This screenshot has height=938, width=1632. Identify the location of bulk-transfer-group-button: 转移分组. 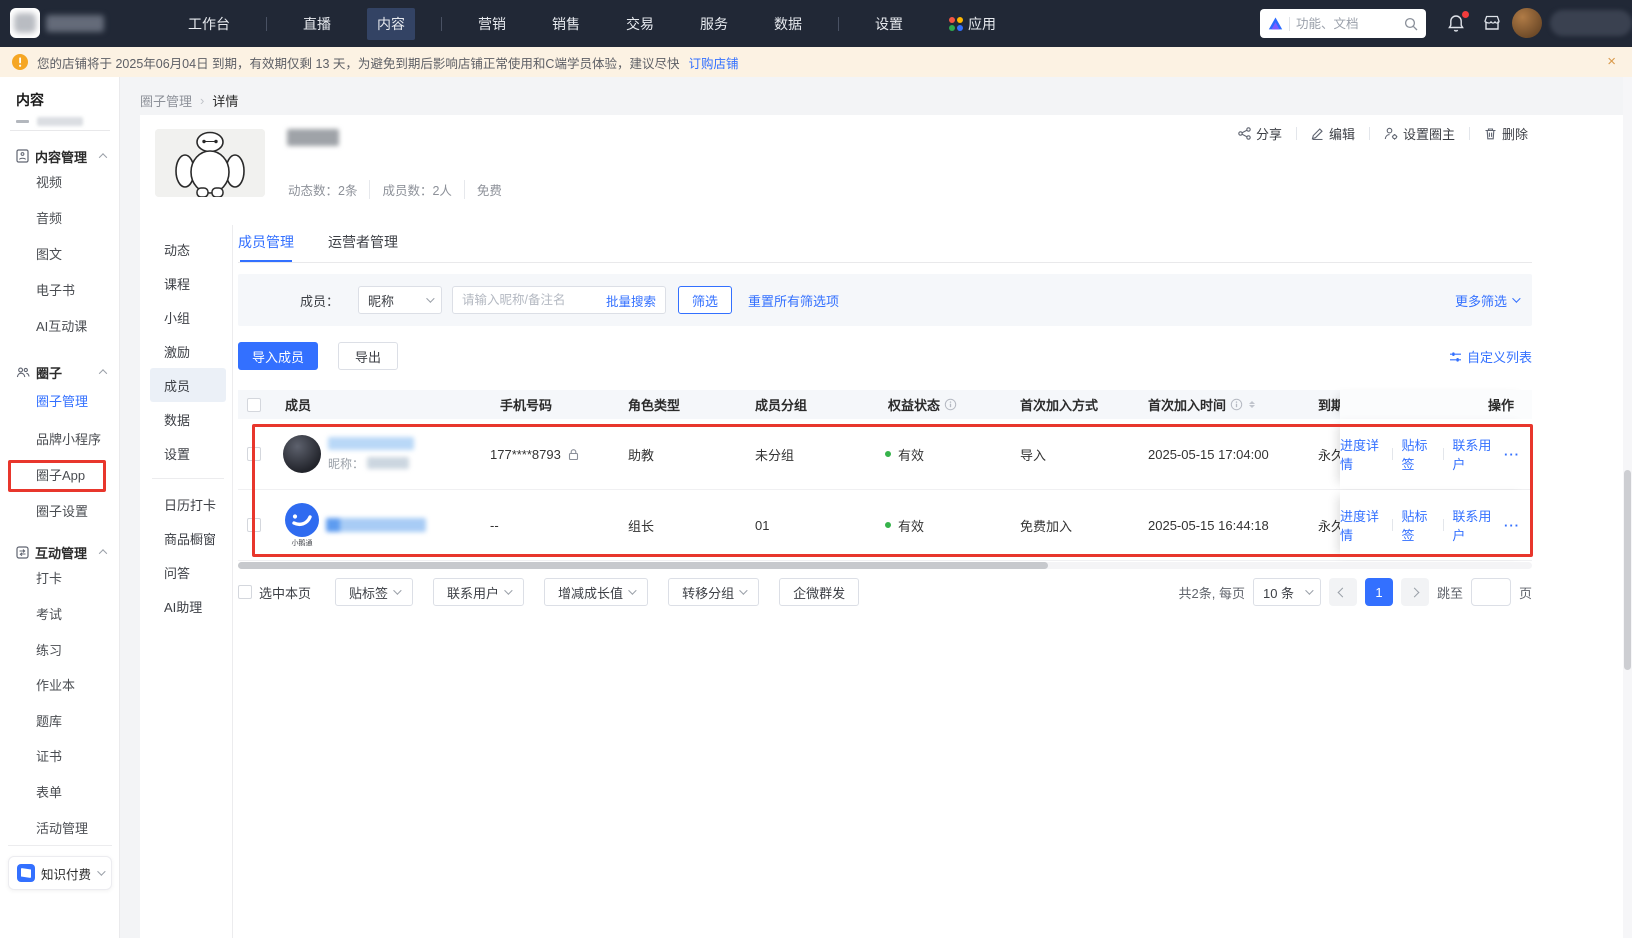
(714, 592).